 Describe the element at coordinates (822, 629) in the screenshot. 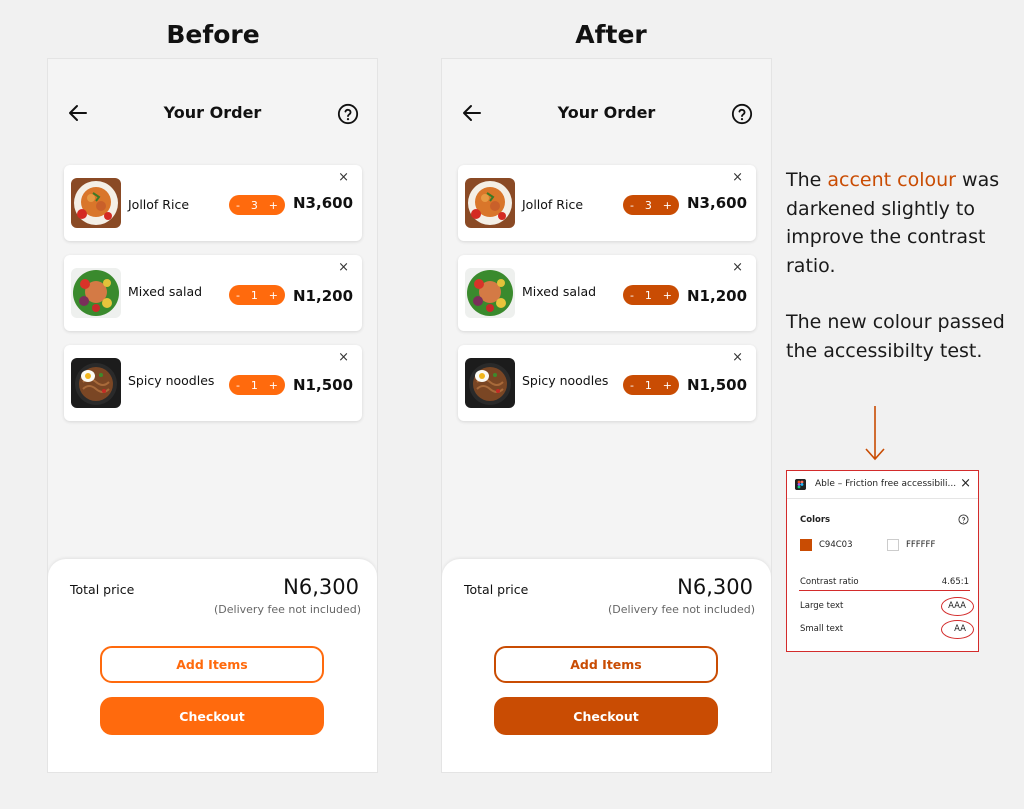

I see `small-text-label: Small text` at that location.